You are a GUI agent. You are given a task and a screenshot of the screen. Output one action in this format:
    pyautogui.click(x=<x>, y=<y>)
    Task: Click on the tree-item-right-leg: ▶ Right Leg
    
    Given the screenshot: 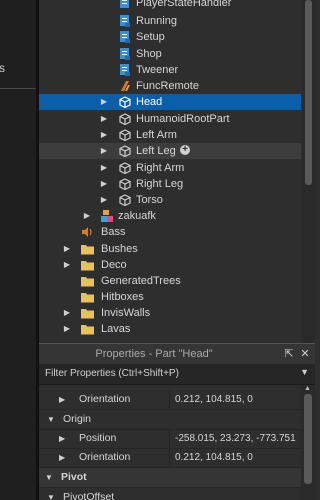 What is the action you would take?
    pyautogui.click(x=170, y=184)
    